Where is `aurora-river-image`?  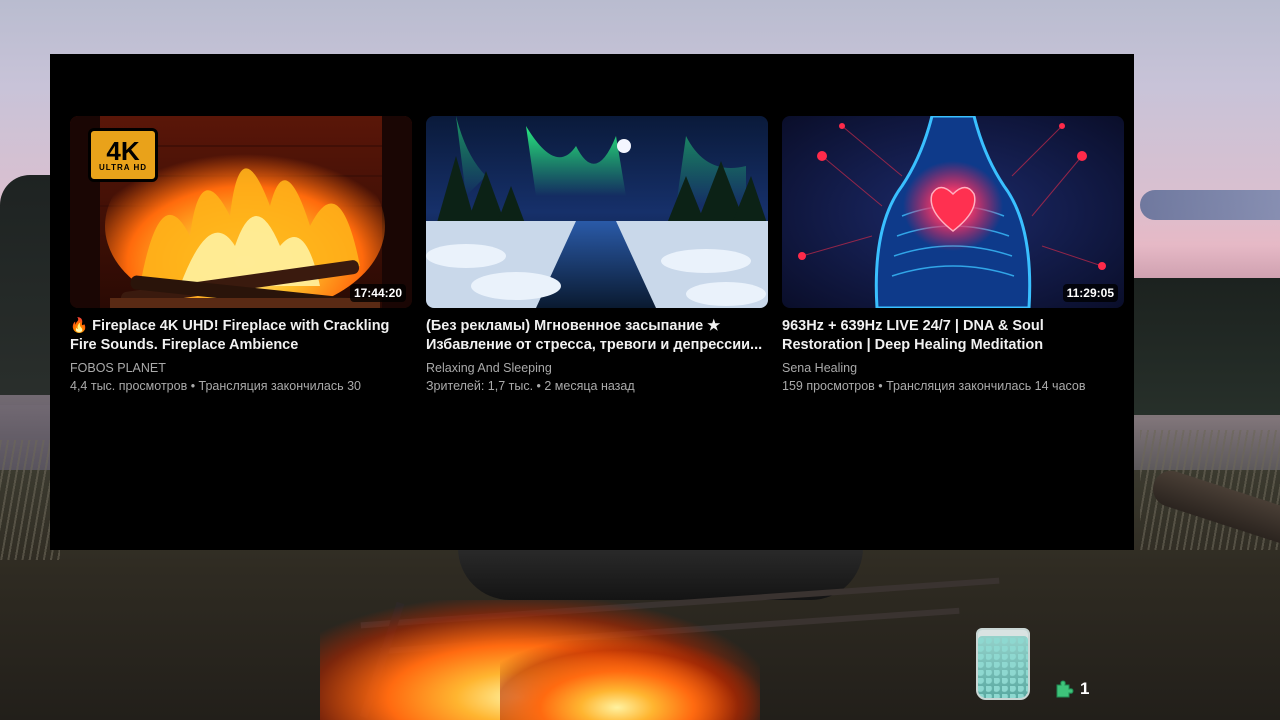 aurora-river-image is located at coordinates (597, 212).